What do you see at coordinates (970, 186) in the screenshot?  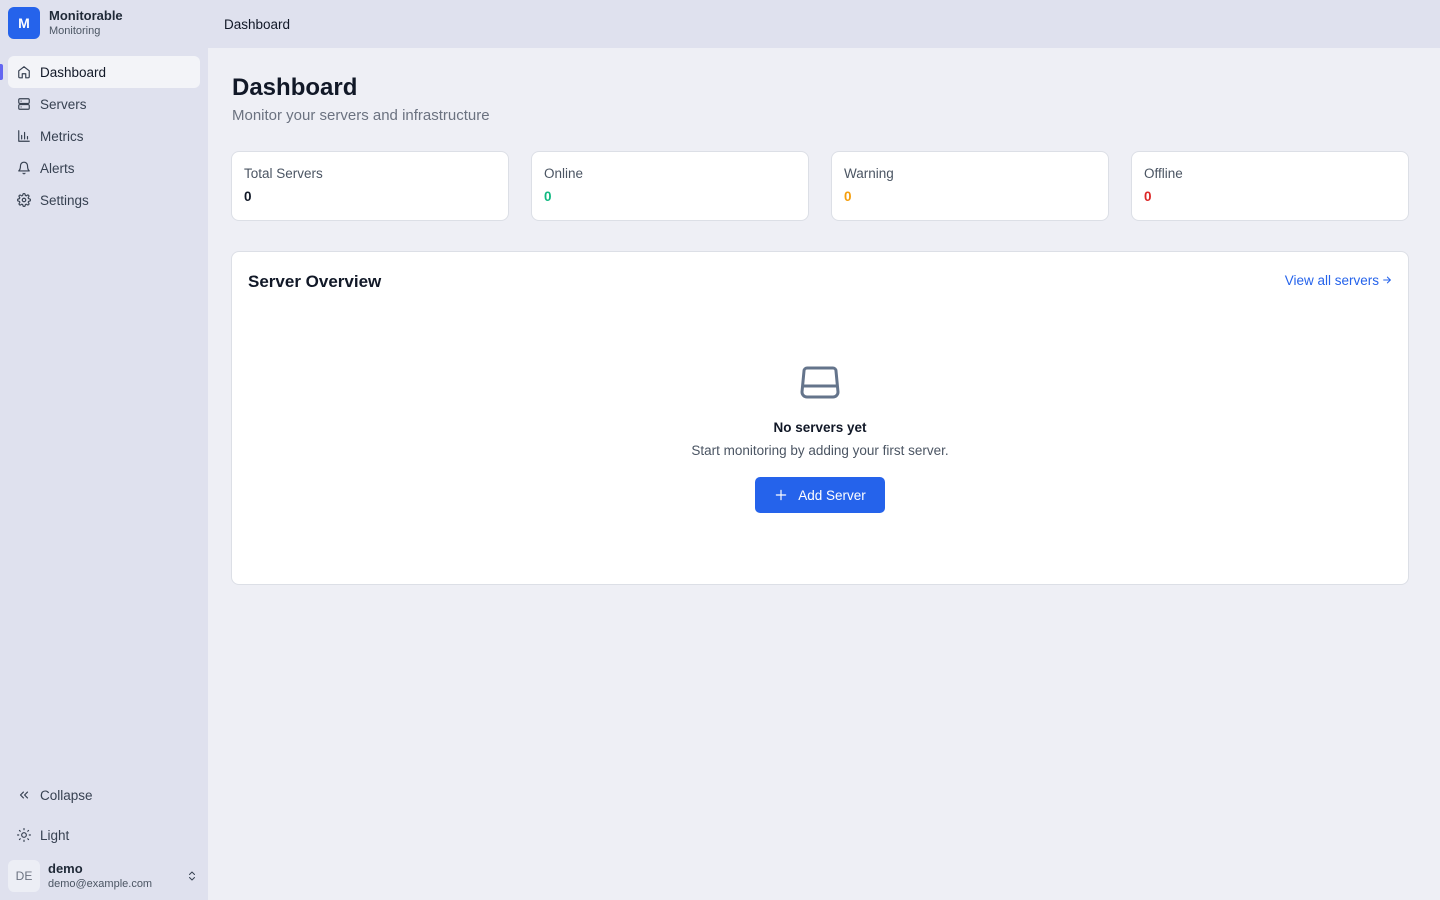 I see `stat-card-warning: Warning 0` at bounding box center [970, 186].